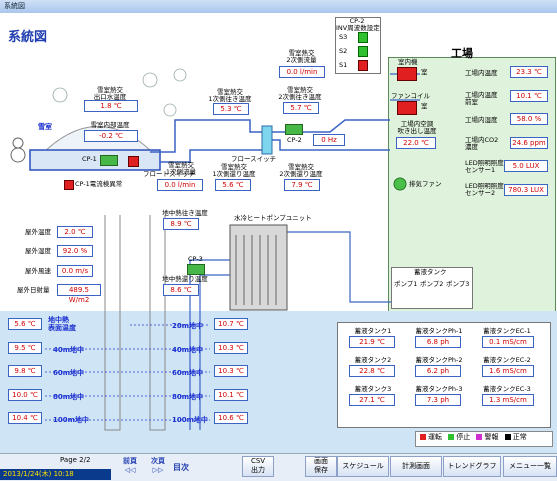 The height and width of the screenshot is (481, 557). Describe the element at coordinates (321, 466) in the screenshot. I see `screen-save-button: 画面 保存` at that location.